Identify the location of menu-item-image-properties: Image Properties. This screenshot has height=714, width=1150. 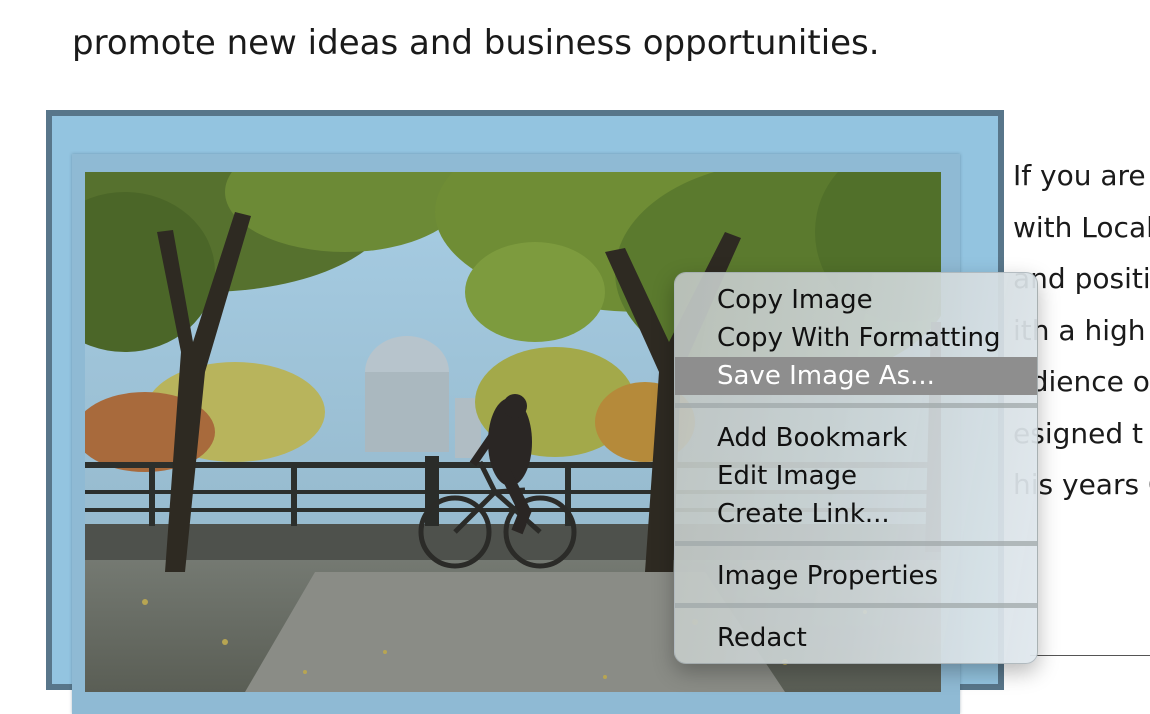
(856, 576).